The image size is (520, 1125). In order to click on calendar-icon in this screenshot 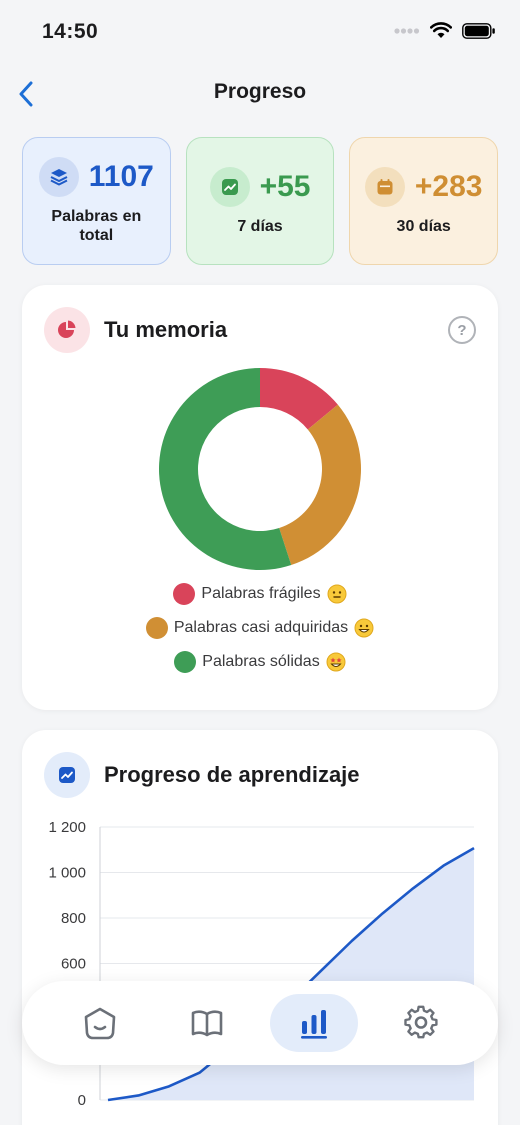, I will do `click(384, 186)`.